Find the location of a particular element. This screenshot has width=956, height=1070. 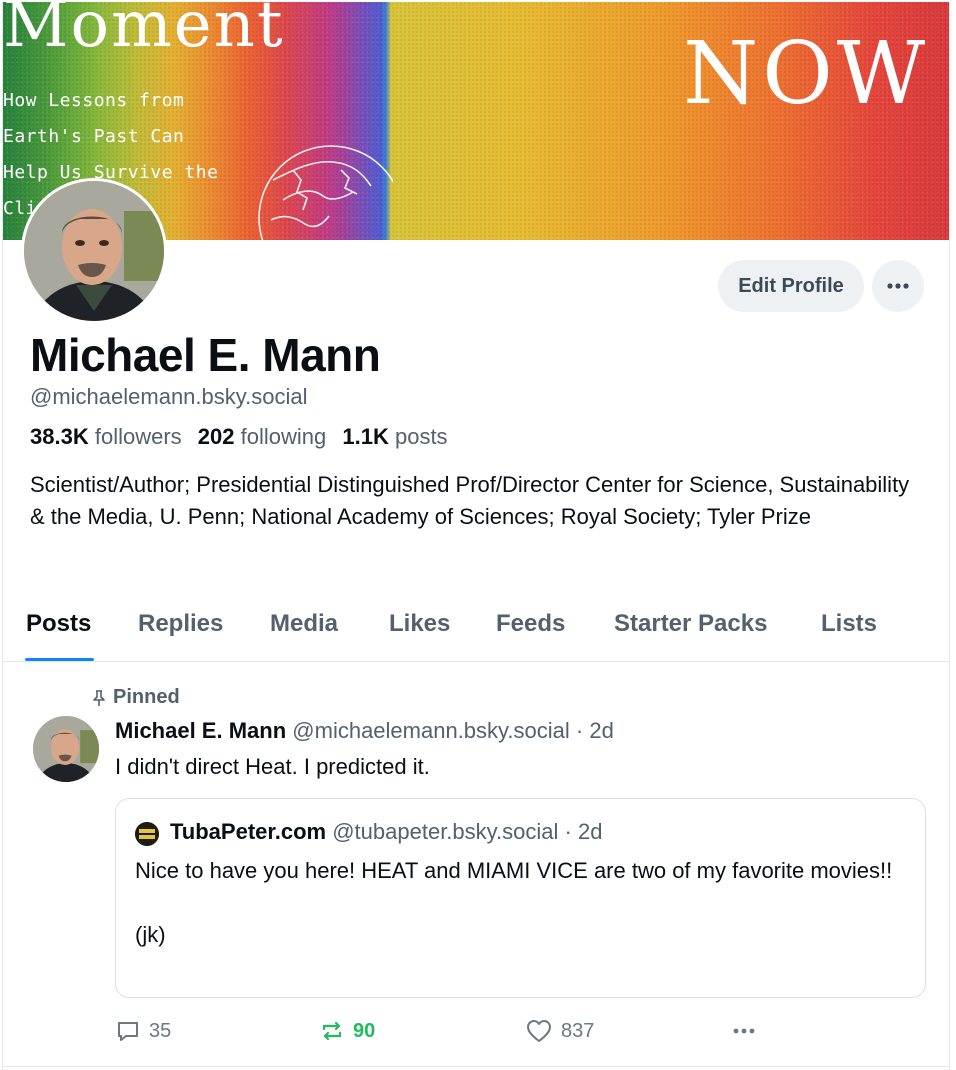

repost-count: 90 is located at coordinates (364, 1030).